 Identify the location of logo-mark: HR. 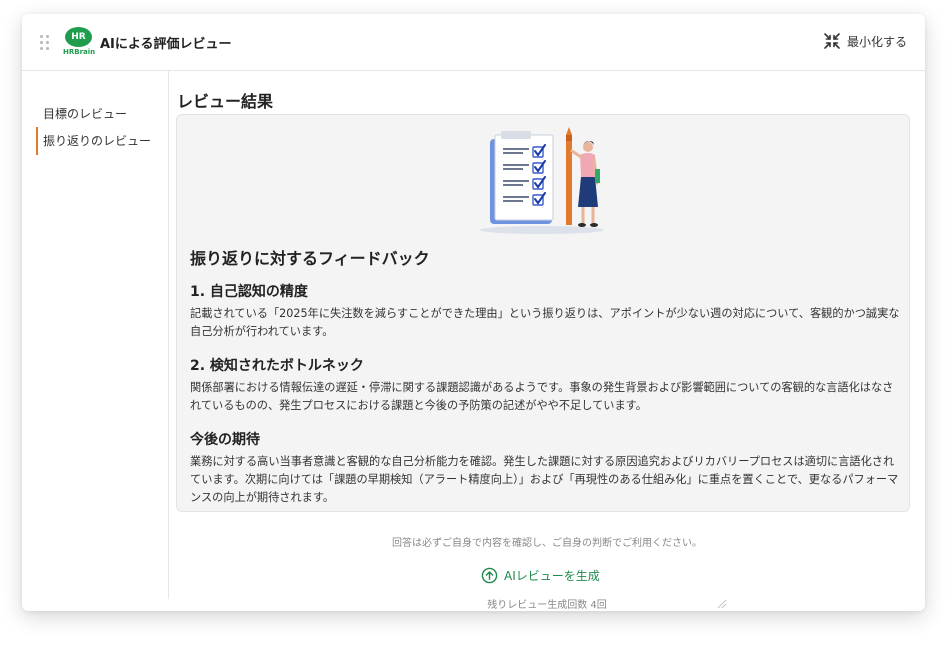
(78, 37).